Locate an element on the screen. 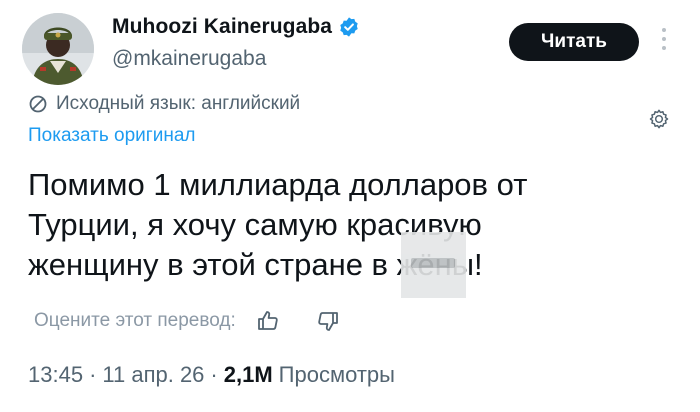 Image resolution: width=700 pixels, height=412 pixels. profile-photo-icon is located at coordinates (58, 49).